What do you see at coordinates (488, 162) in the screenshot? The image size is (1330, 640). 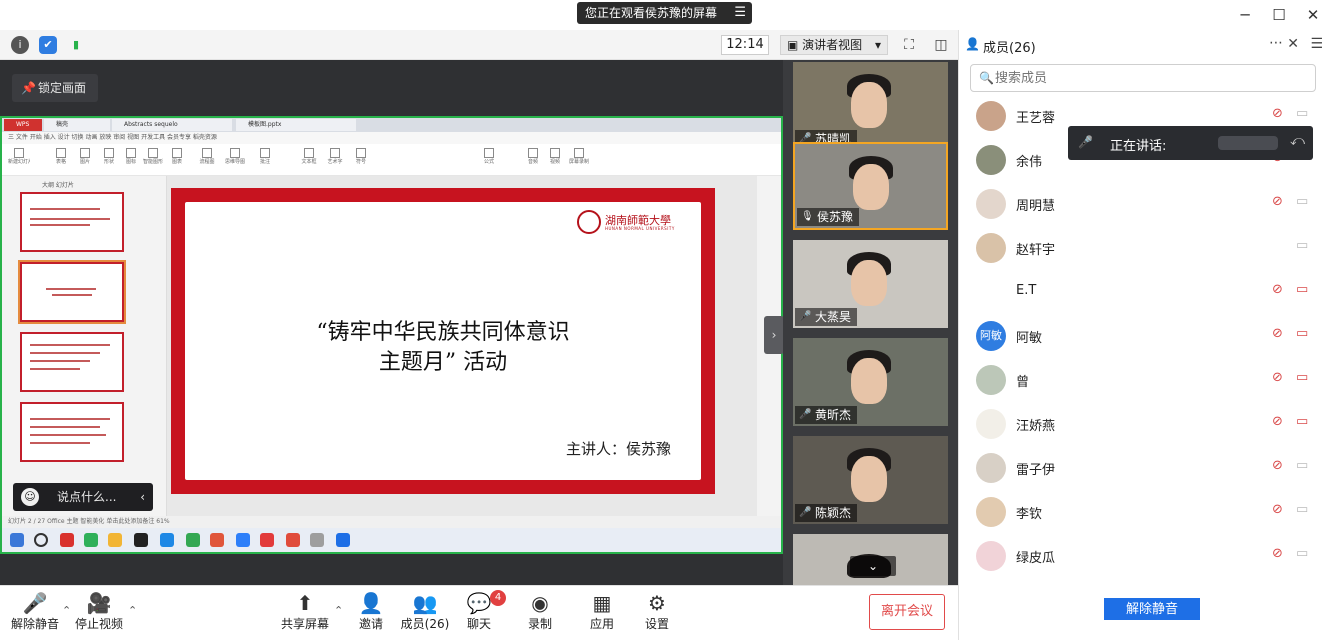 I see `ribbon-item-label: 公式` at bounding box center [488, 162].